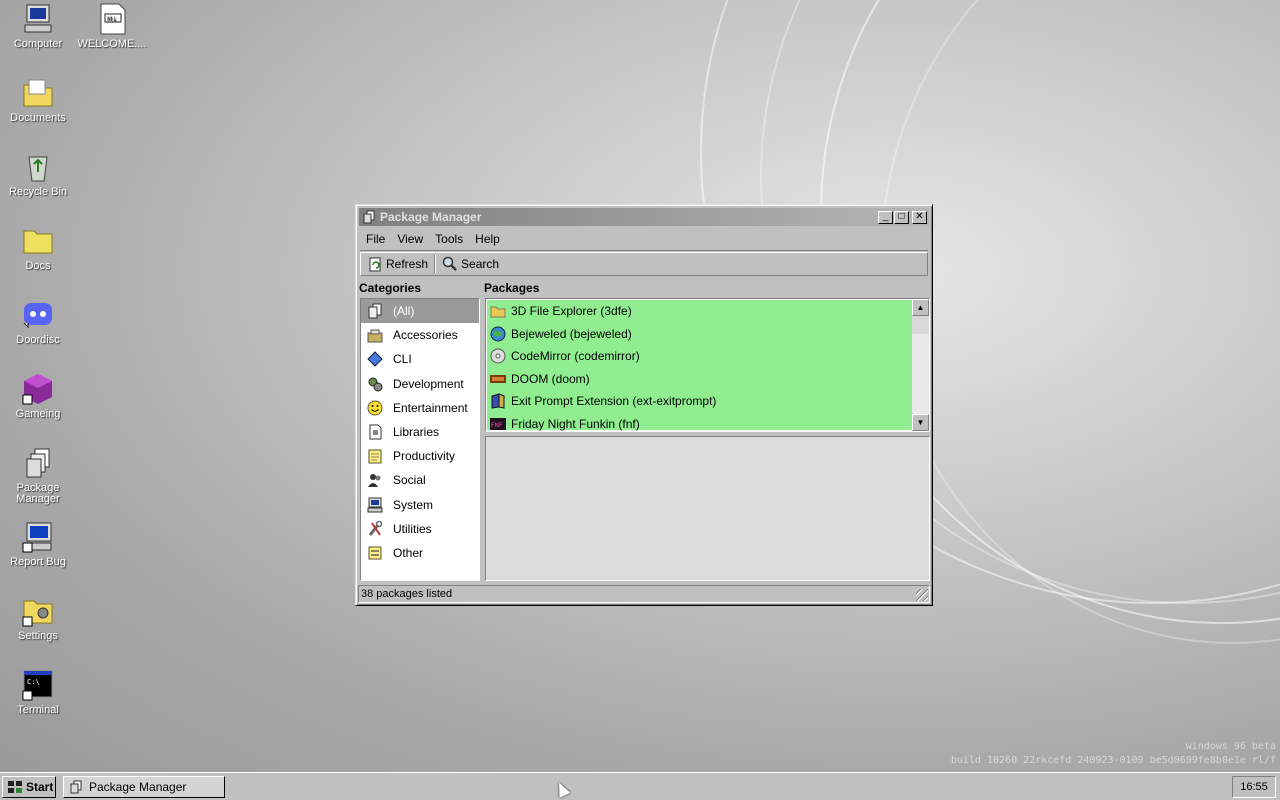 The height and width of the screenshot is (800, 1280). I want to click on refresh-icon, so click(375, 264).